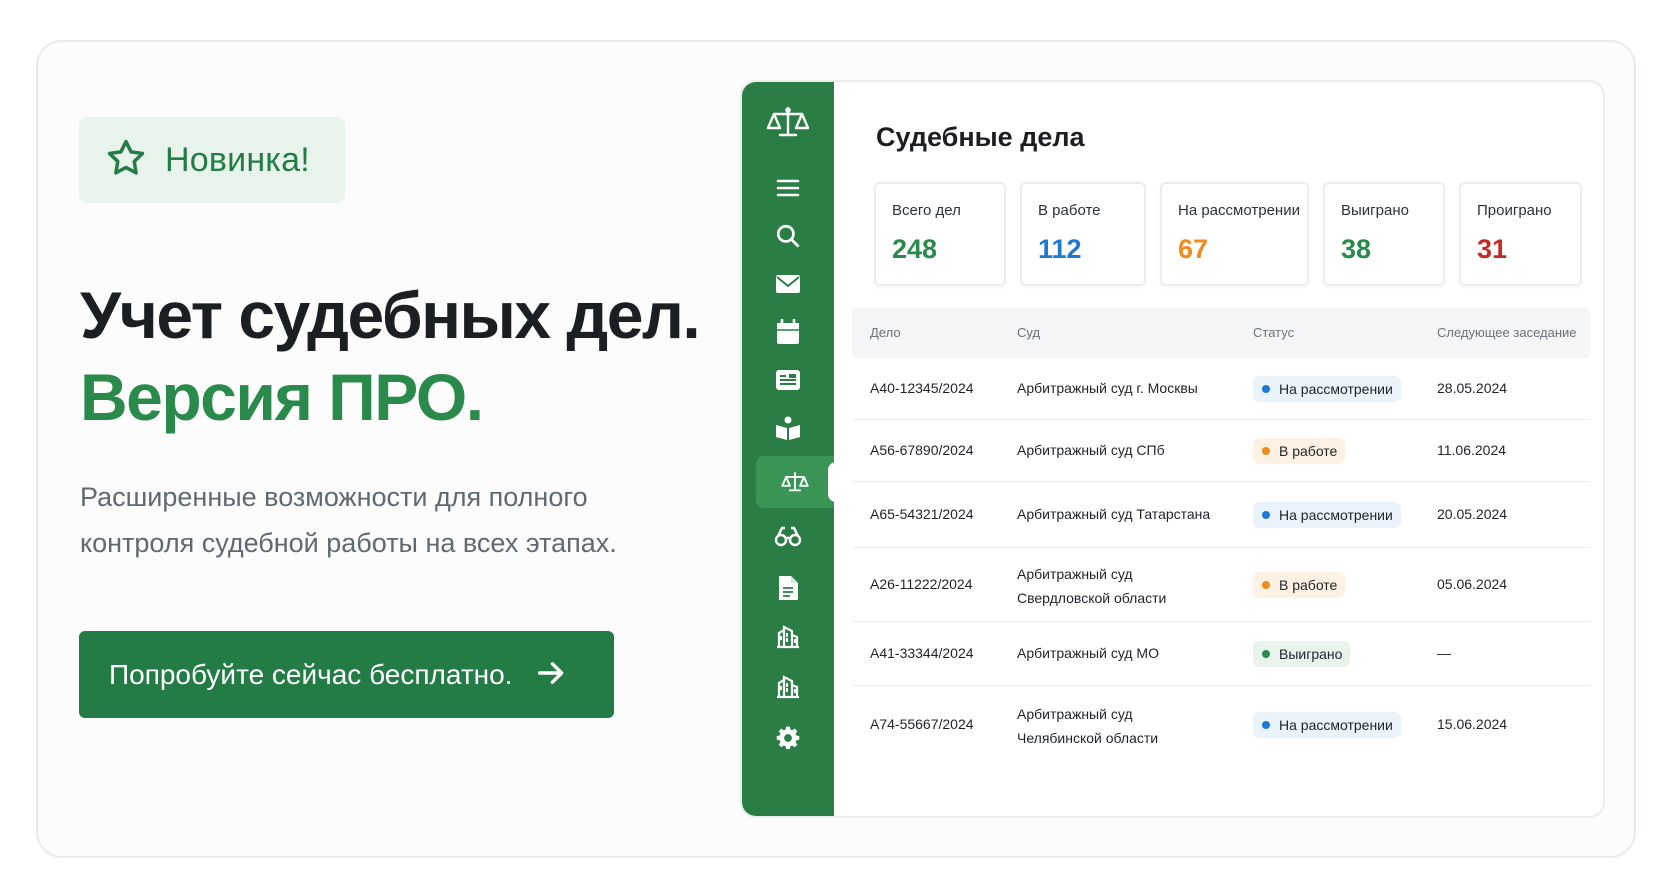  Describe the element at coordinates (1375, 210) in the screenshot. I see `stat-label: Выиграно` at that location.